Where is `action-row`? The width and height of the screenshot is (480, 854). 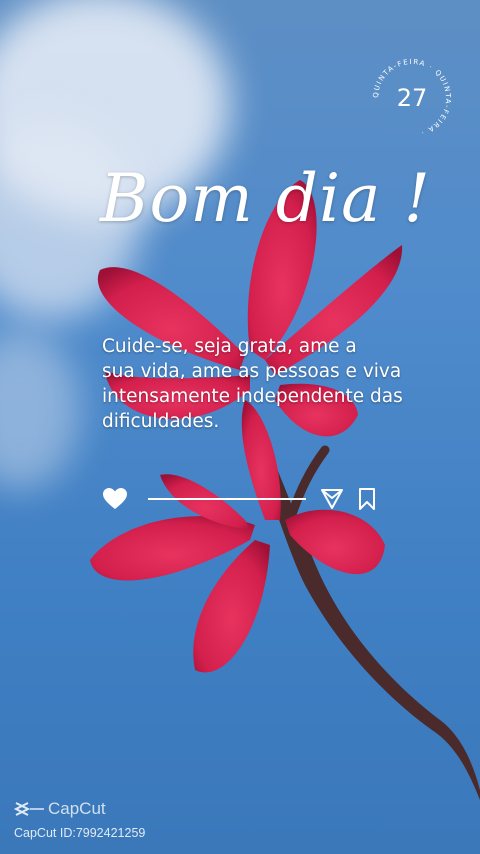 action-row is located at coordinates (240, 499).